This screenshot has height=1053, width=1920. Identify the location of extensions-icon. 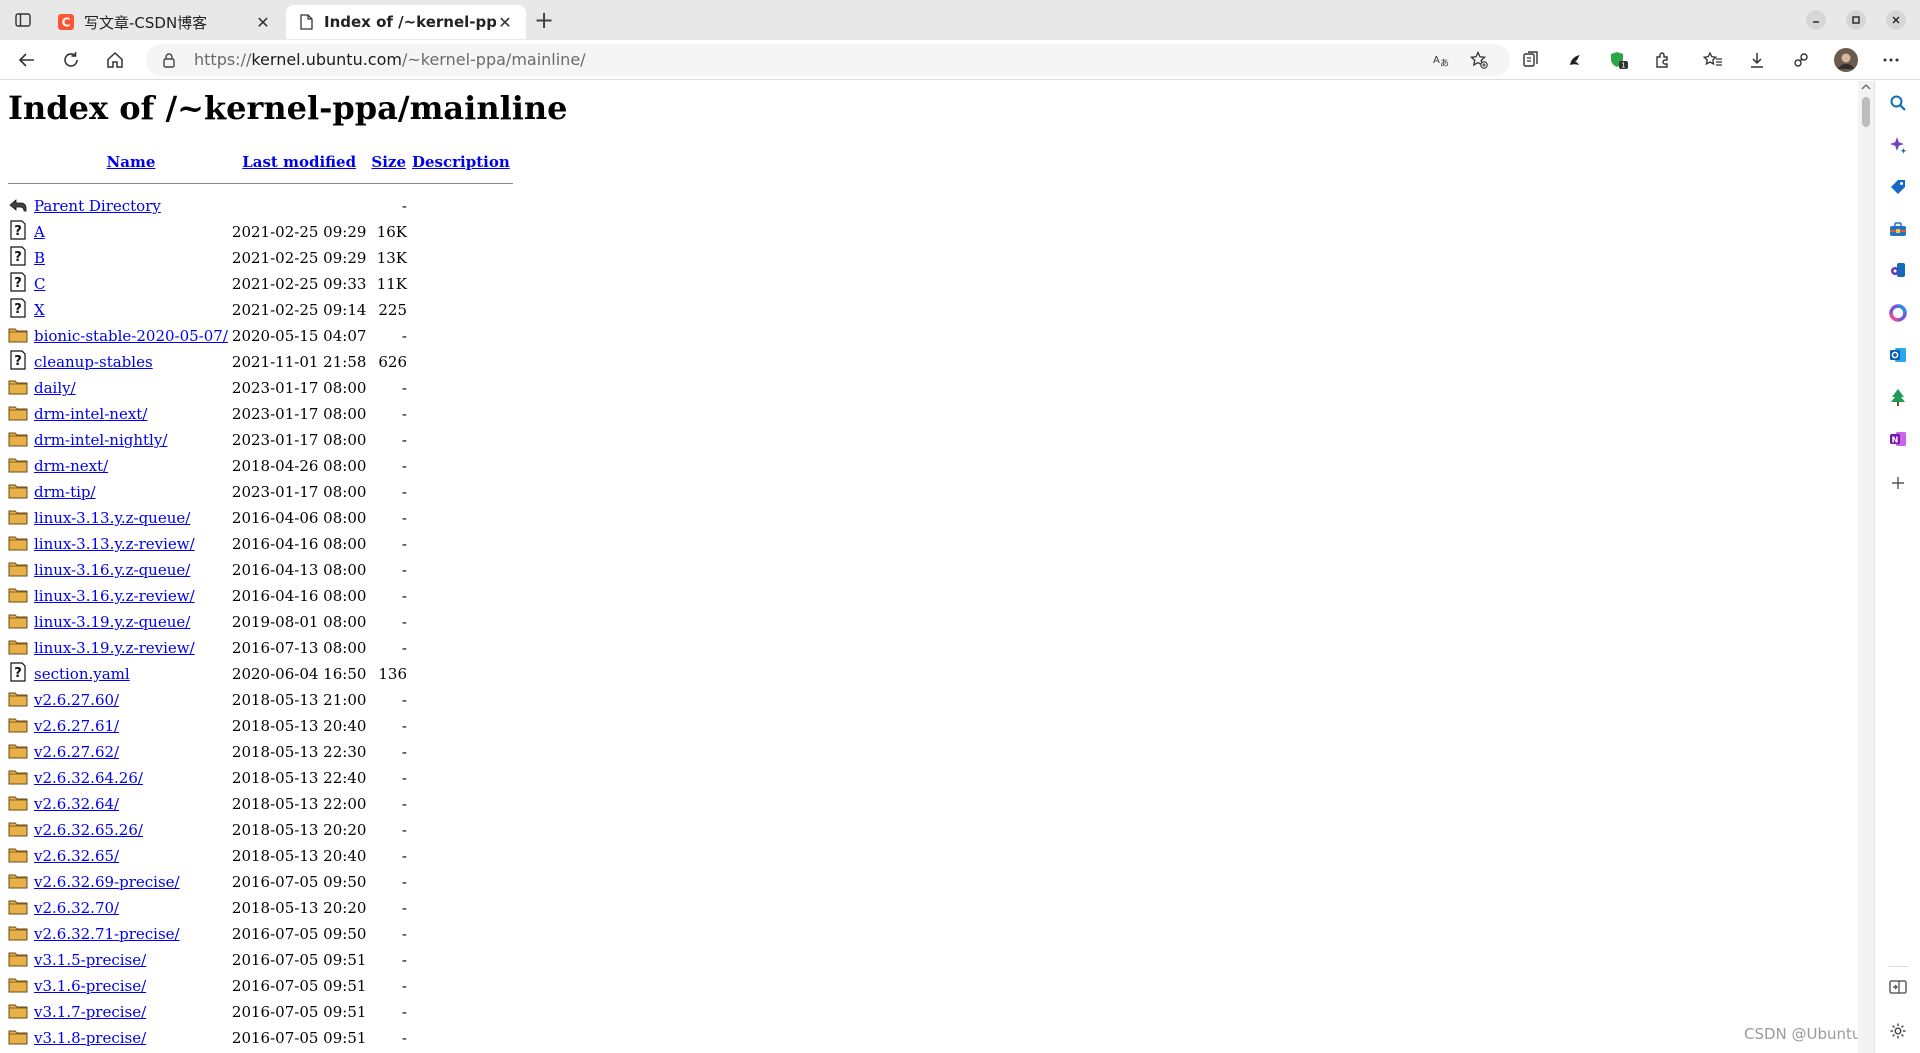
(1663, 60).